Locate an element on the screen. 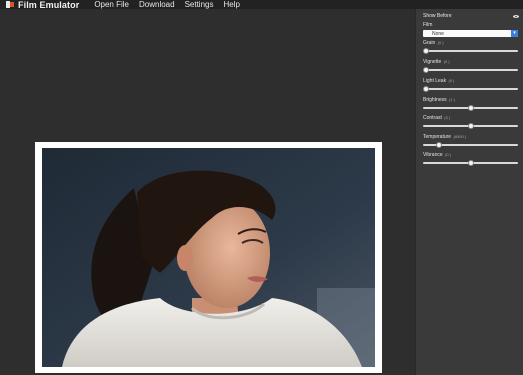  menu-download: Download is located at coordinates (157, 4).